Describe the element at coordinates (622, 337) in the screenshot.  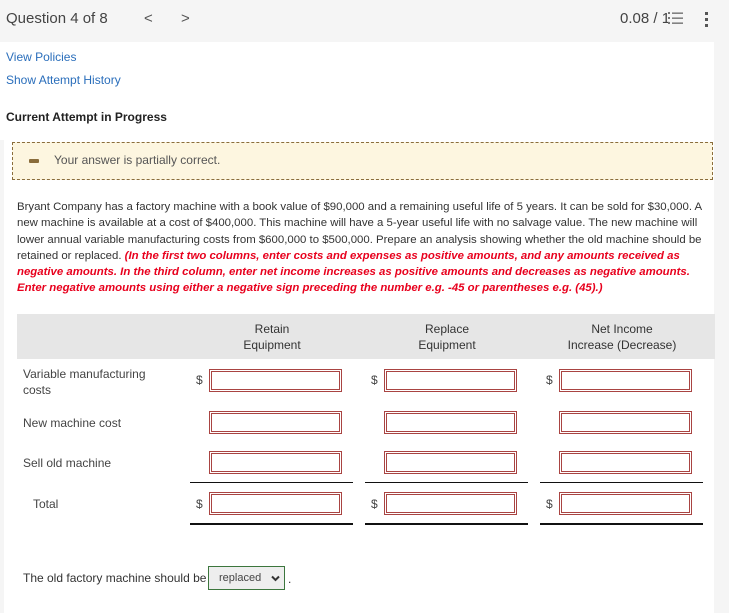
I see `column-header-net-income: Net Income Increase (Decrease)` at that location.